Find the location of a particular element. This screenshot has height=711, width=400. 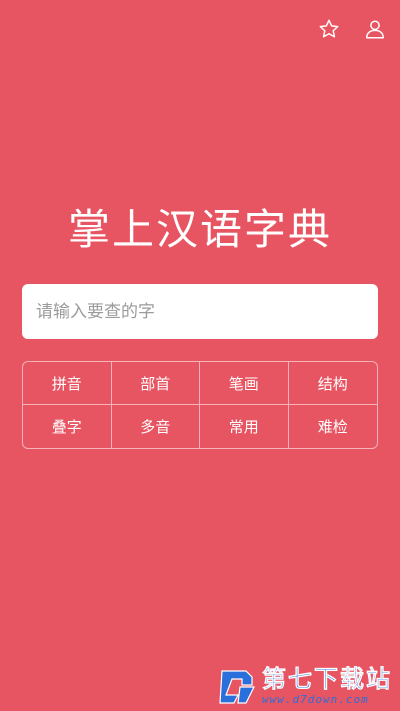

category-repeated: 叠字 is located at coordinates (67, 426).